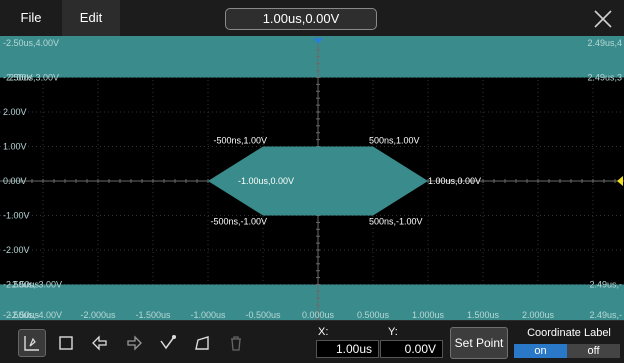 The height and width of the screenshot is (363, 624). Describe the element at coordinates (373, 315) in the screenshot. I see `time-axis-label: 0.500us` at that location.